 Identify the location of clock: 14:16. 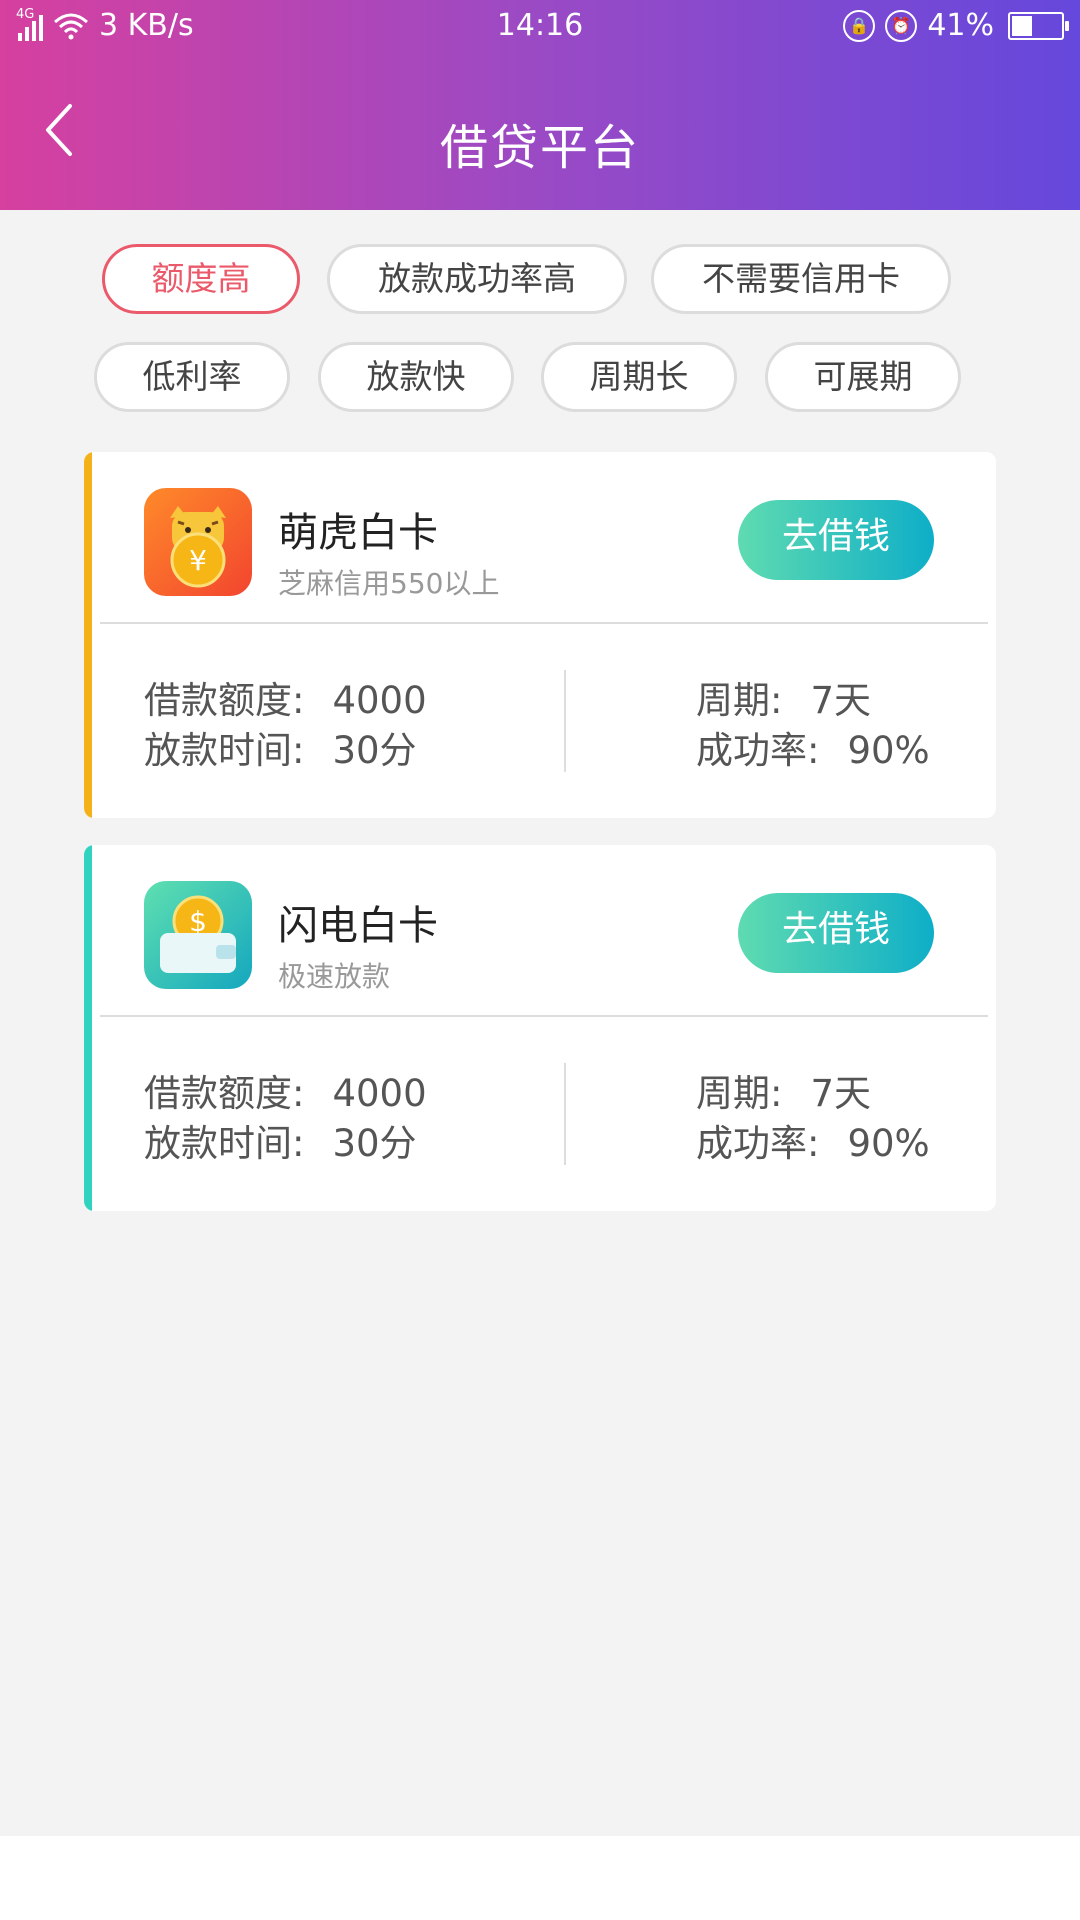
(540, 25).